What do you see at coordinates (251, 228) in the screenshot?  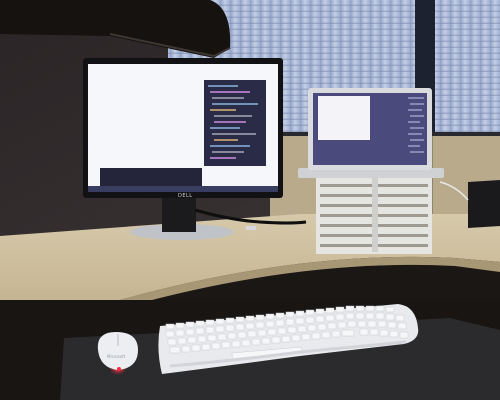 I see `usb-plug` at bounding box center [251, 228].